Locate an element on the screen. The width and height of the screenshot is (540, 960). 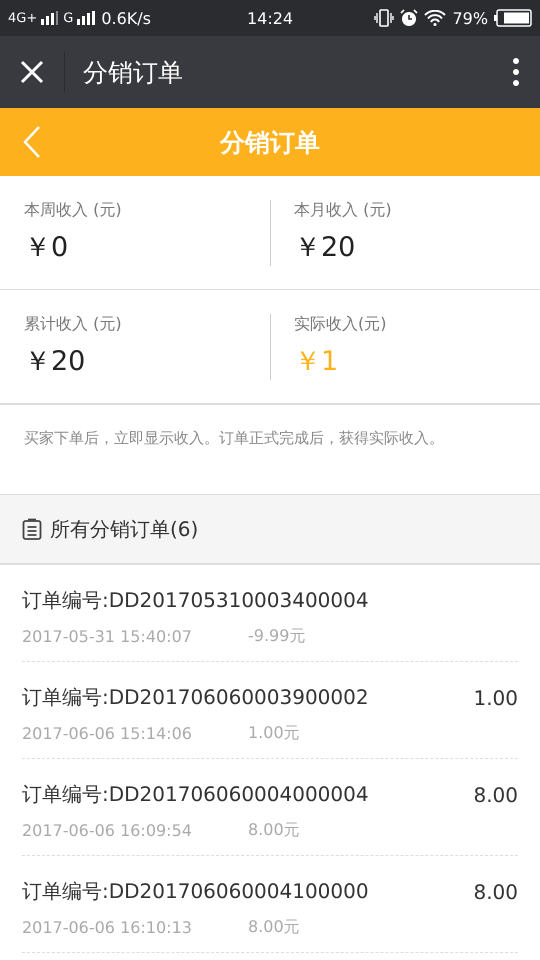
order-item: 订单编号:DD201705310003400004 2017-05-31 15:40:07 -9.99元 is located at coordinates (270, 613).